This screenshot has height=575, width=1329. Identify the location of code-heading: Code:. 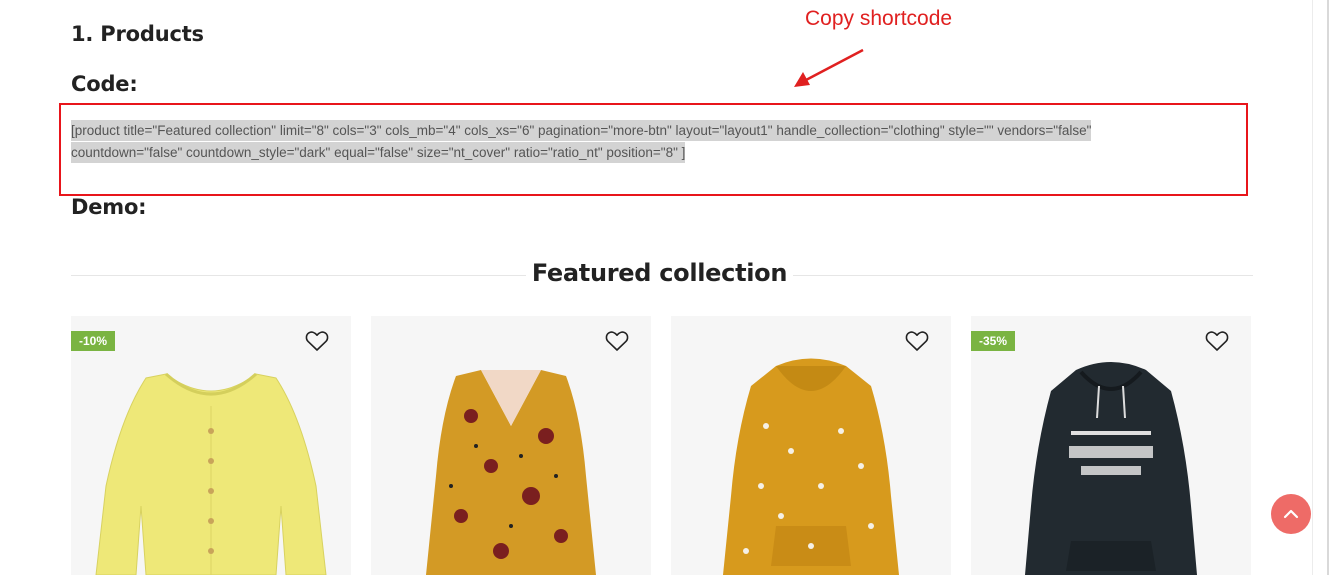
(104, 84).